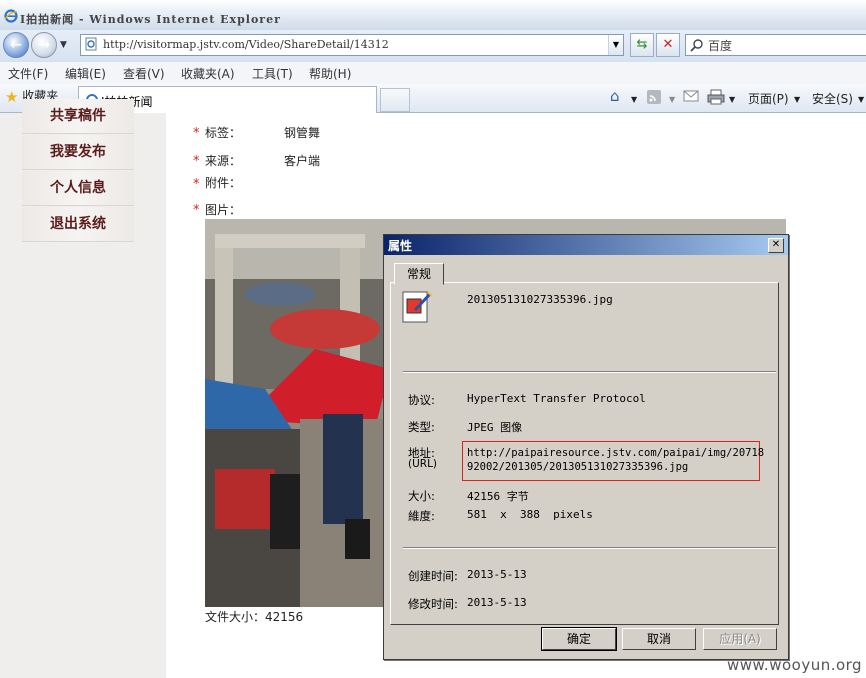 Image resolution: width=866 pixels, height=678 pixels. I want to click on stop-icon: ✕, so click(668, 44).